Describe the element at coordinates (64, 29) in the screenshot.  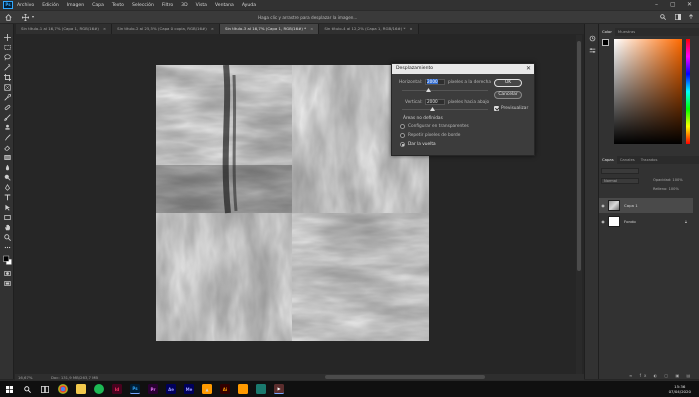
I see `tab-document-1: Sin título-1 al 16,7% (Capa 1, RGB/16#) ×` at that location.